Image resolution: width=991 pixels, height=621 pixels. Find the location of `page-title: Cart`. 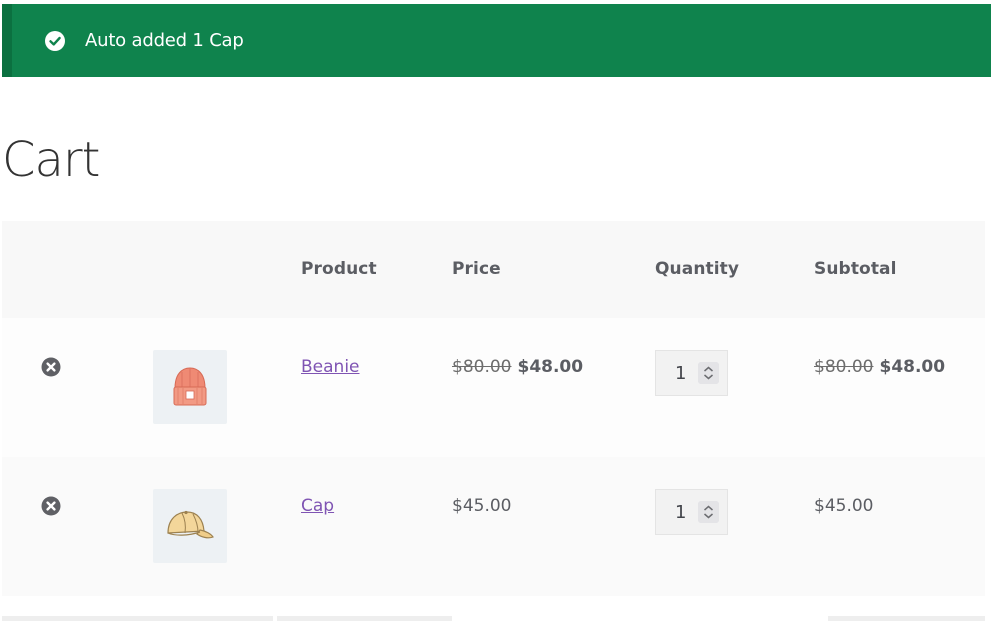

page-title: Cart is located at coordinates (51, 160).